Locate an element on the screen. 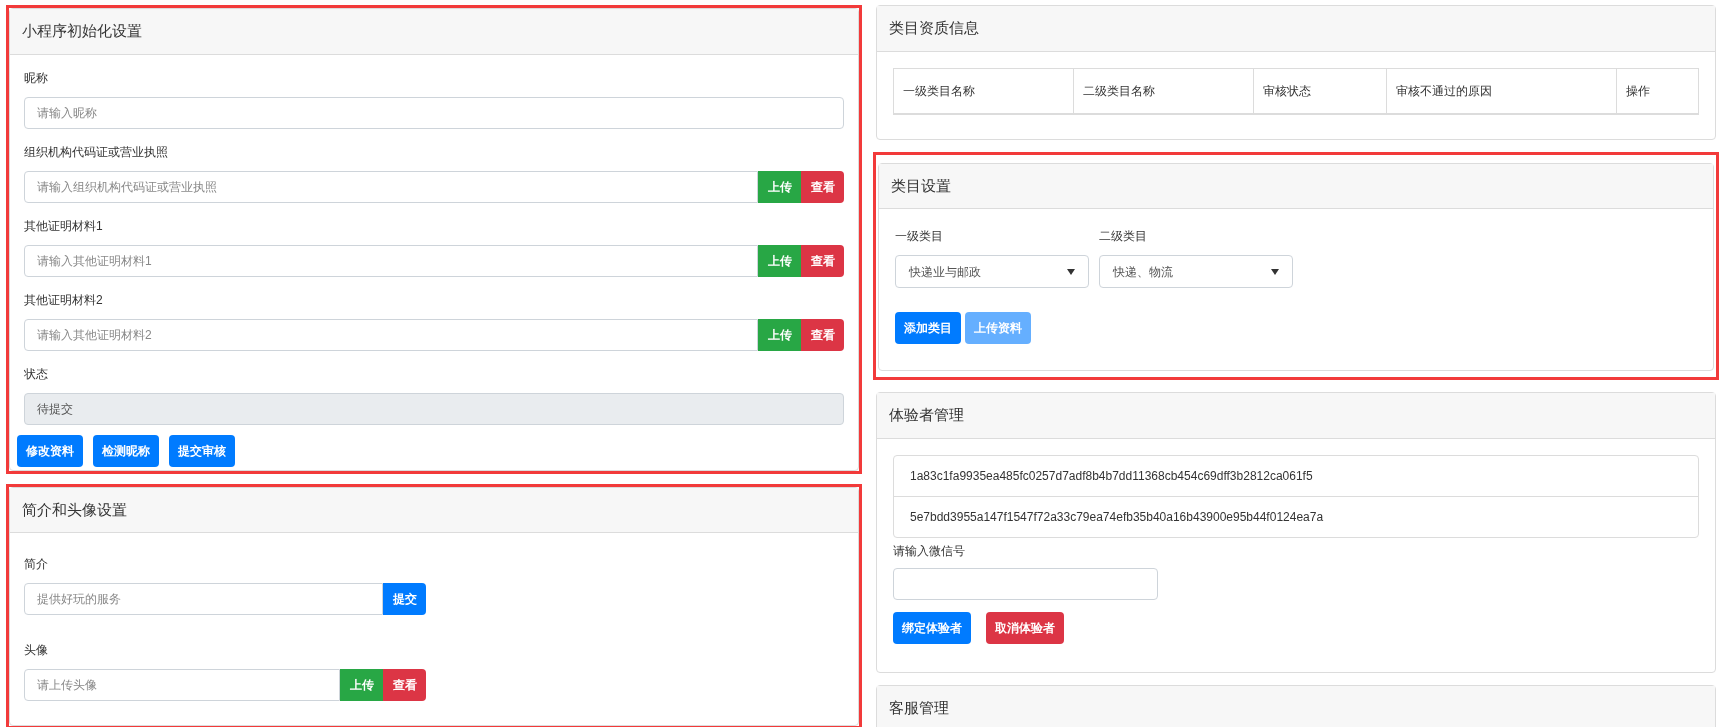 This screenshot has width=1726, height=727. tester-id: 1a83c1fa9935ea485fc0257d7adf8b4b7dd11368cb454c69dff3b2812ca061f5 is located at coordinates (1296, 476).